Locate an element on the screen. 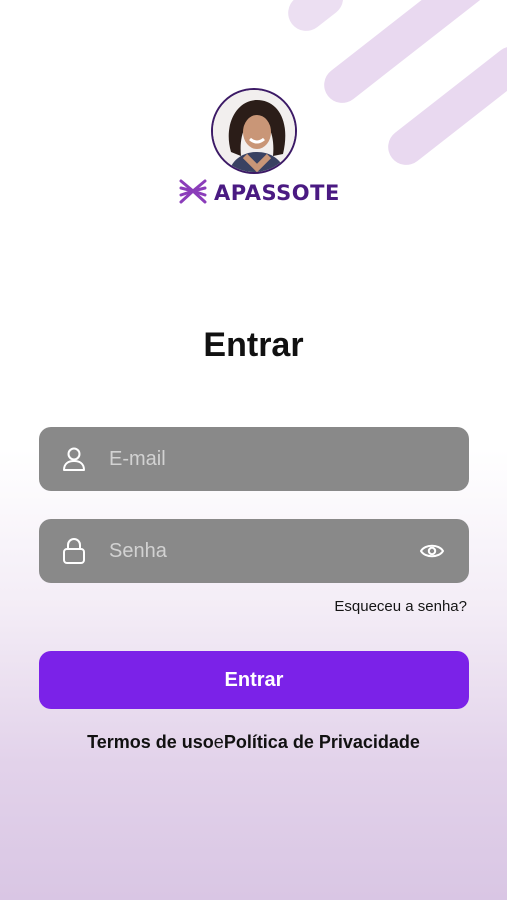 Image resolution: width=507 pixels, height=900 pixels. email-input is located at coordinates (289, 459).